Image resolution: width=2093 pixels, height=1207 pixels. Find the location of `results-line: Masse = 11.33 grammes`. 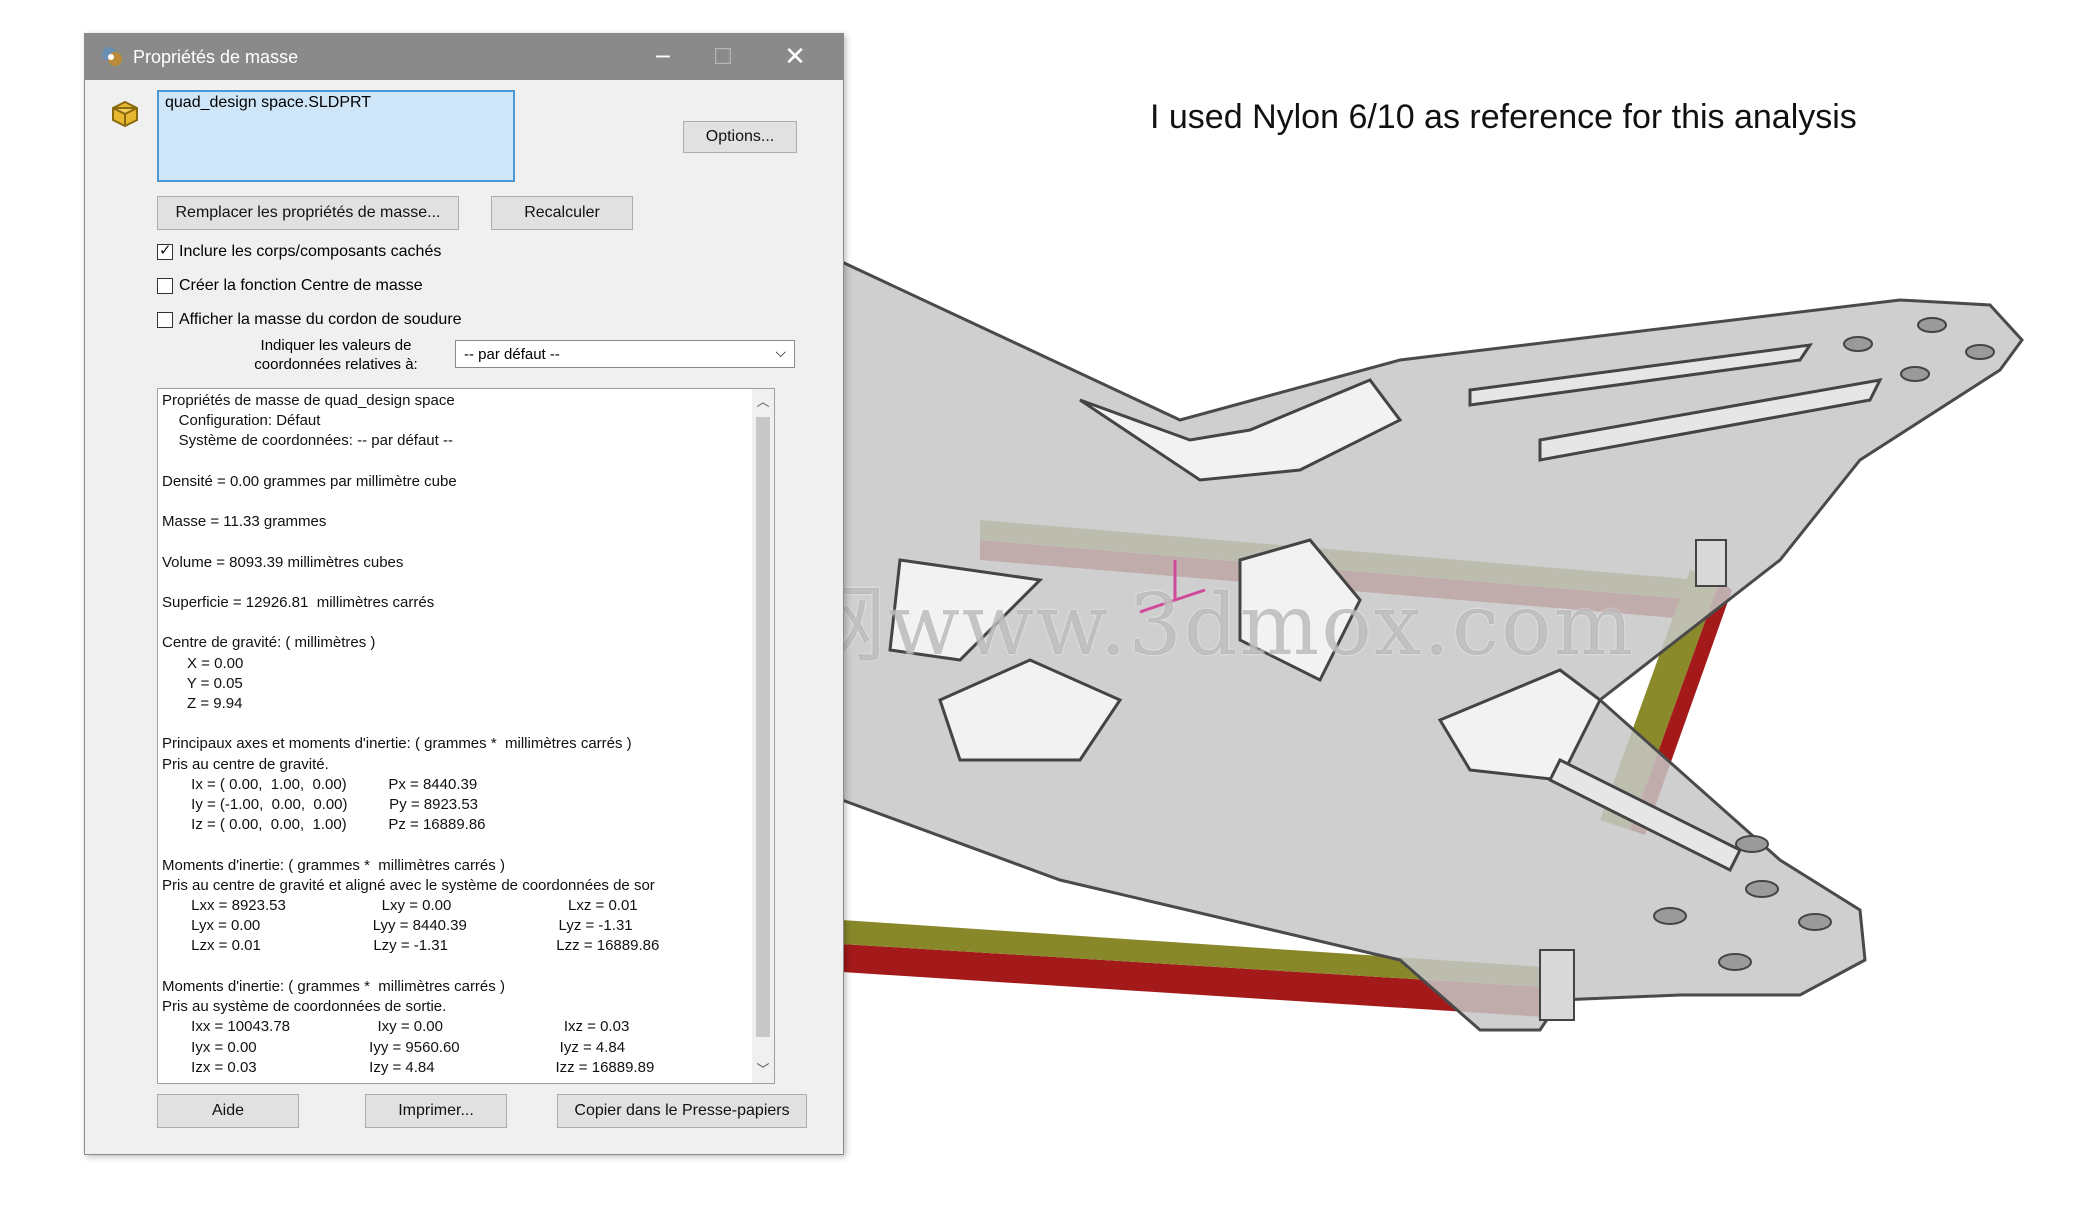

results-line: Masse = 11.33 grammes is located at coordinates (244, 522).